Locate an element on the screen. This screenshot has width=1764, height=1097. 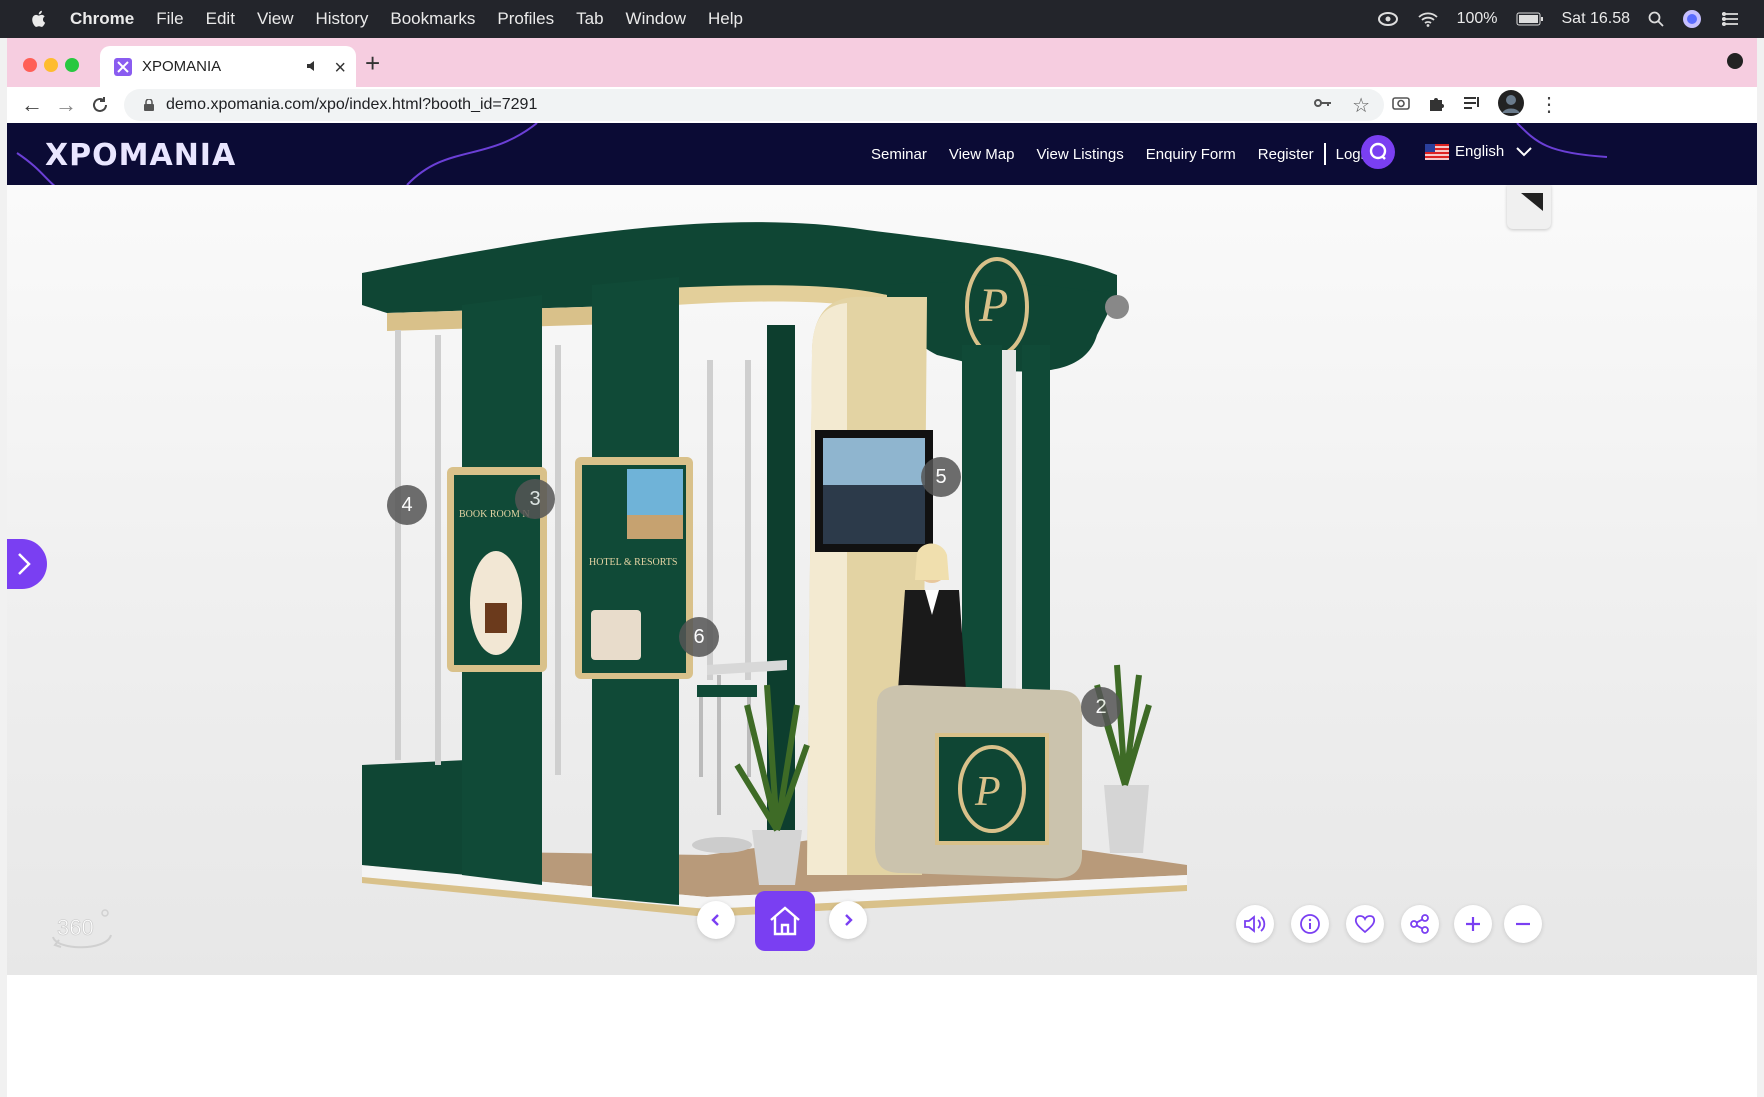
apple-icon is located at coordinates (39, 19).